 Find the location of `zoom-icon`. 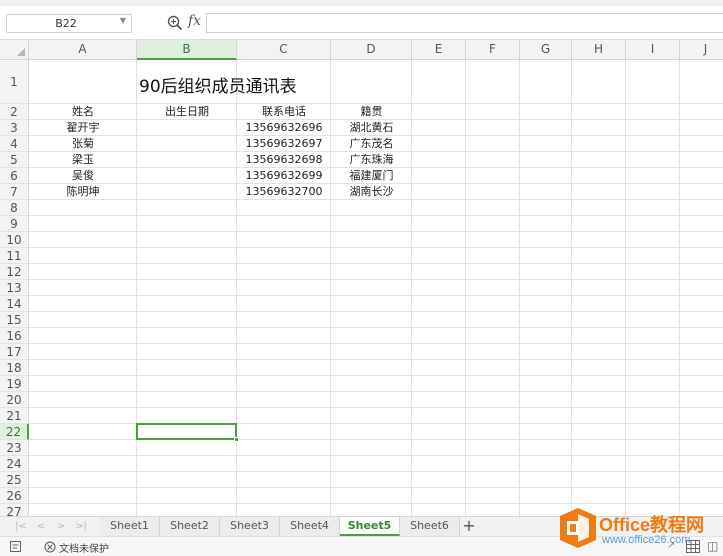

zoom-icon is located at coordinates (175, 23).